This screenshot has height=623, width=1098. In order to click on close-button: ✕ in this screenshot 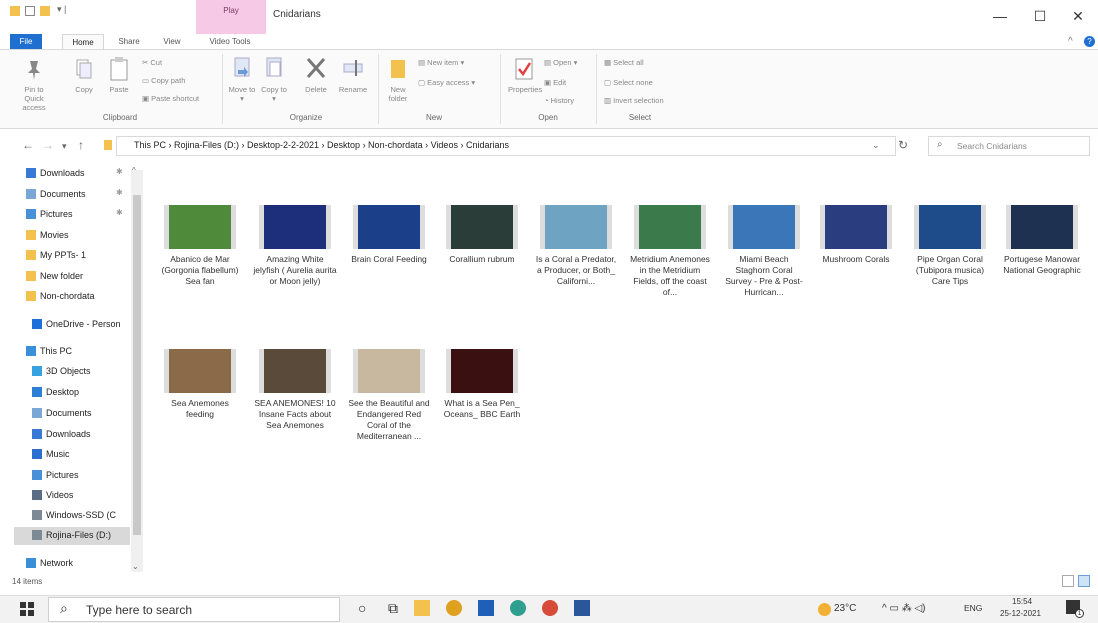, I will do `click(1078, 16)`.